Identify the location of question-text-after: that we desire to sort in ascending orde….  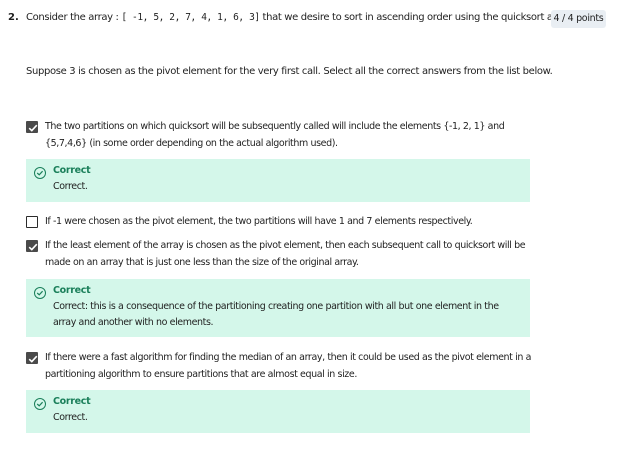
(427, 17).